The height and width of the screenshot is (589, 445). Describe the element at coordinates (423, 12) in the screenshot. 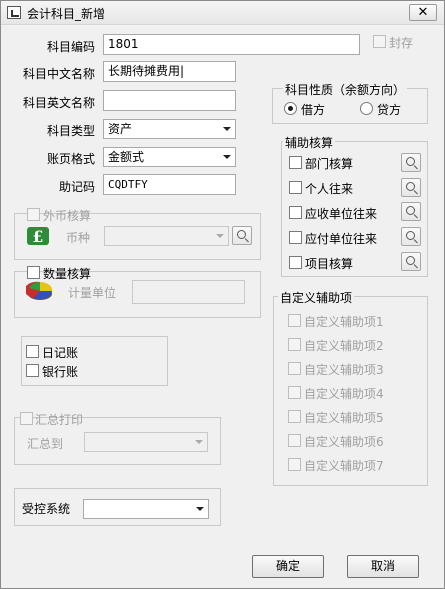

I see `close-button: ✕` at that location.